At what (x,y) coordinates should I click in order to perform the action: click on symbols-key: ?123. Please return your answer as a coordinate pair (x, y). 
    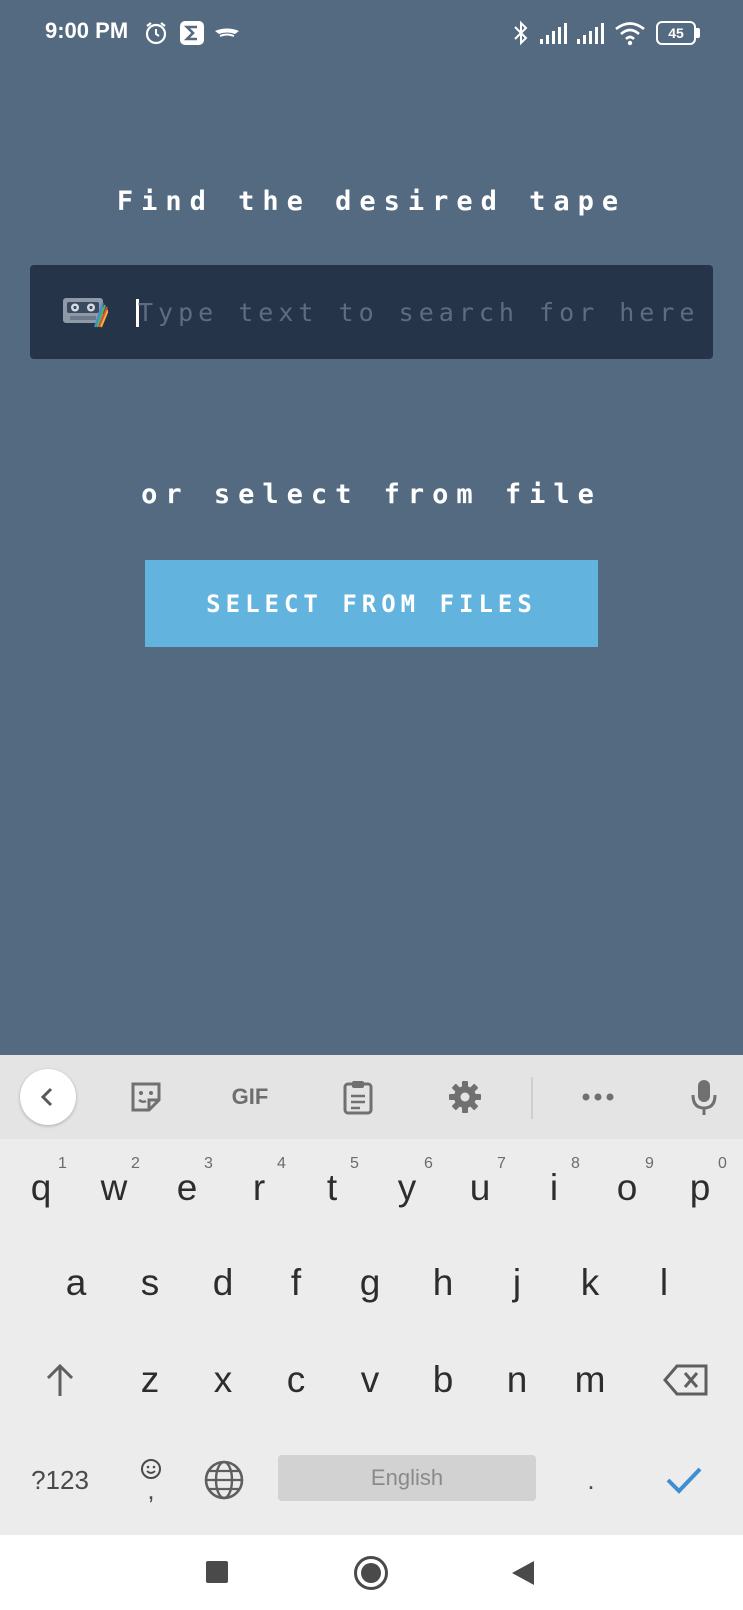
    Looking at the image, I should click on (60, 1480).